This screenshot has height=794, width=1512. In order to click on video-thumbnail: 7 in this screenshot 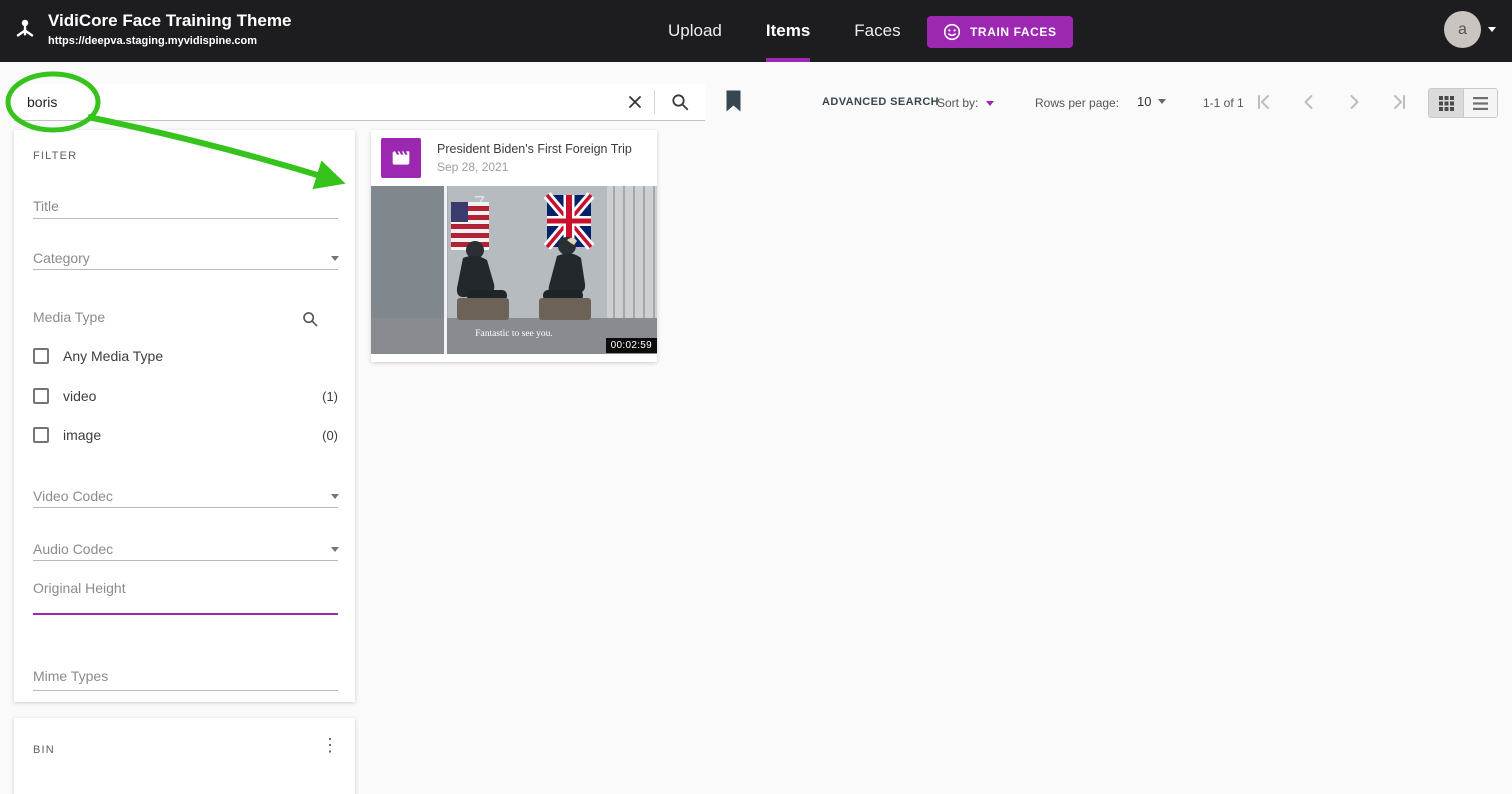, I will do `click(514, 270)`.